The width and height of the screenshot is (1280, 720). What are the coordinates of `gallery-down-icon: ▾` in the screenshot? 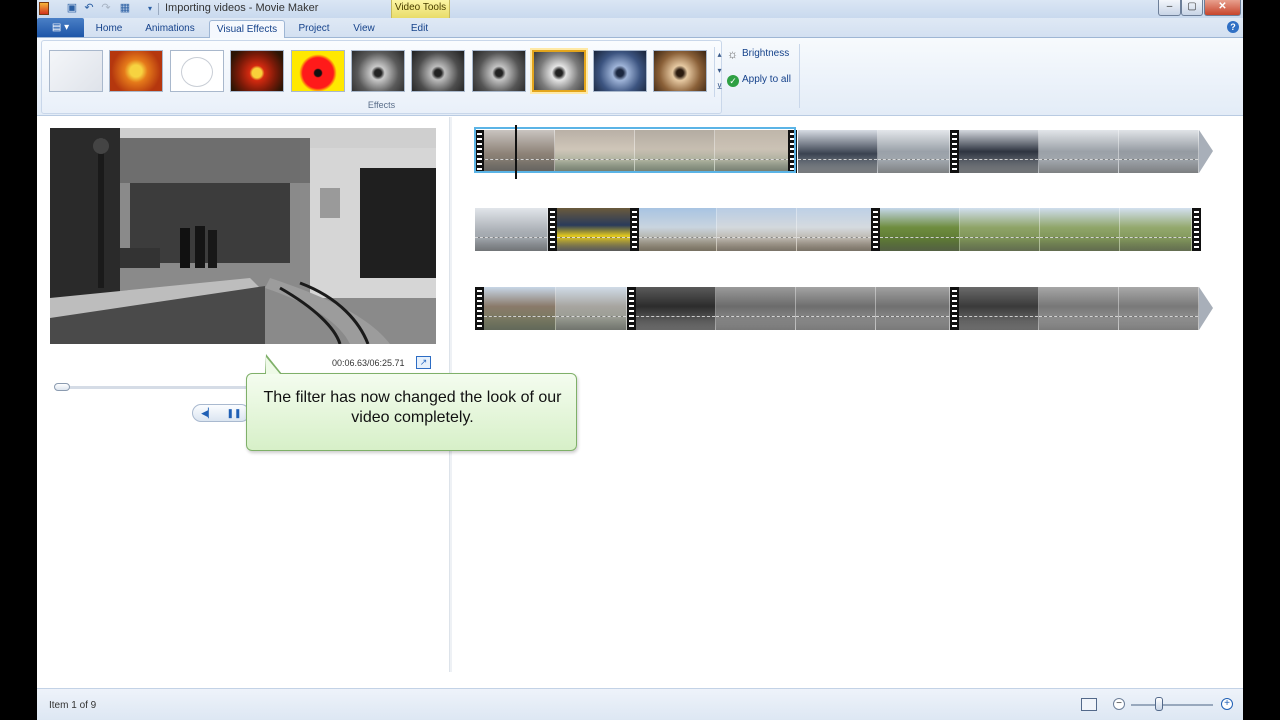 It's located at (719, 71).